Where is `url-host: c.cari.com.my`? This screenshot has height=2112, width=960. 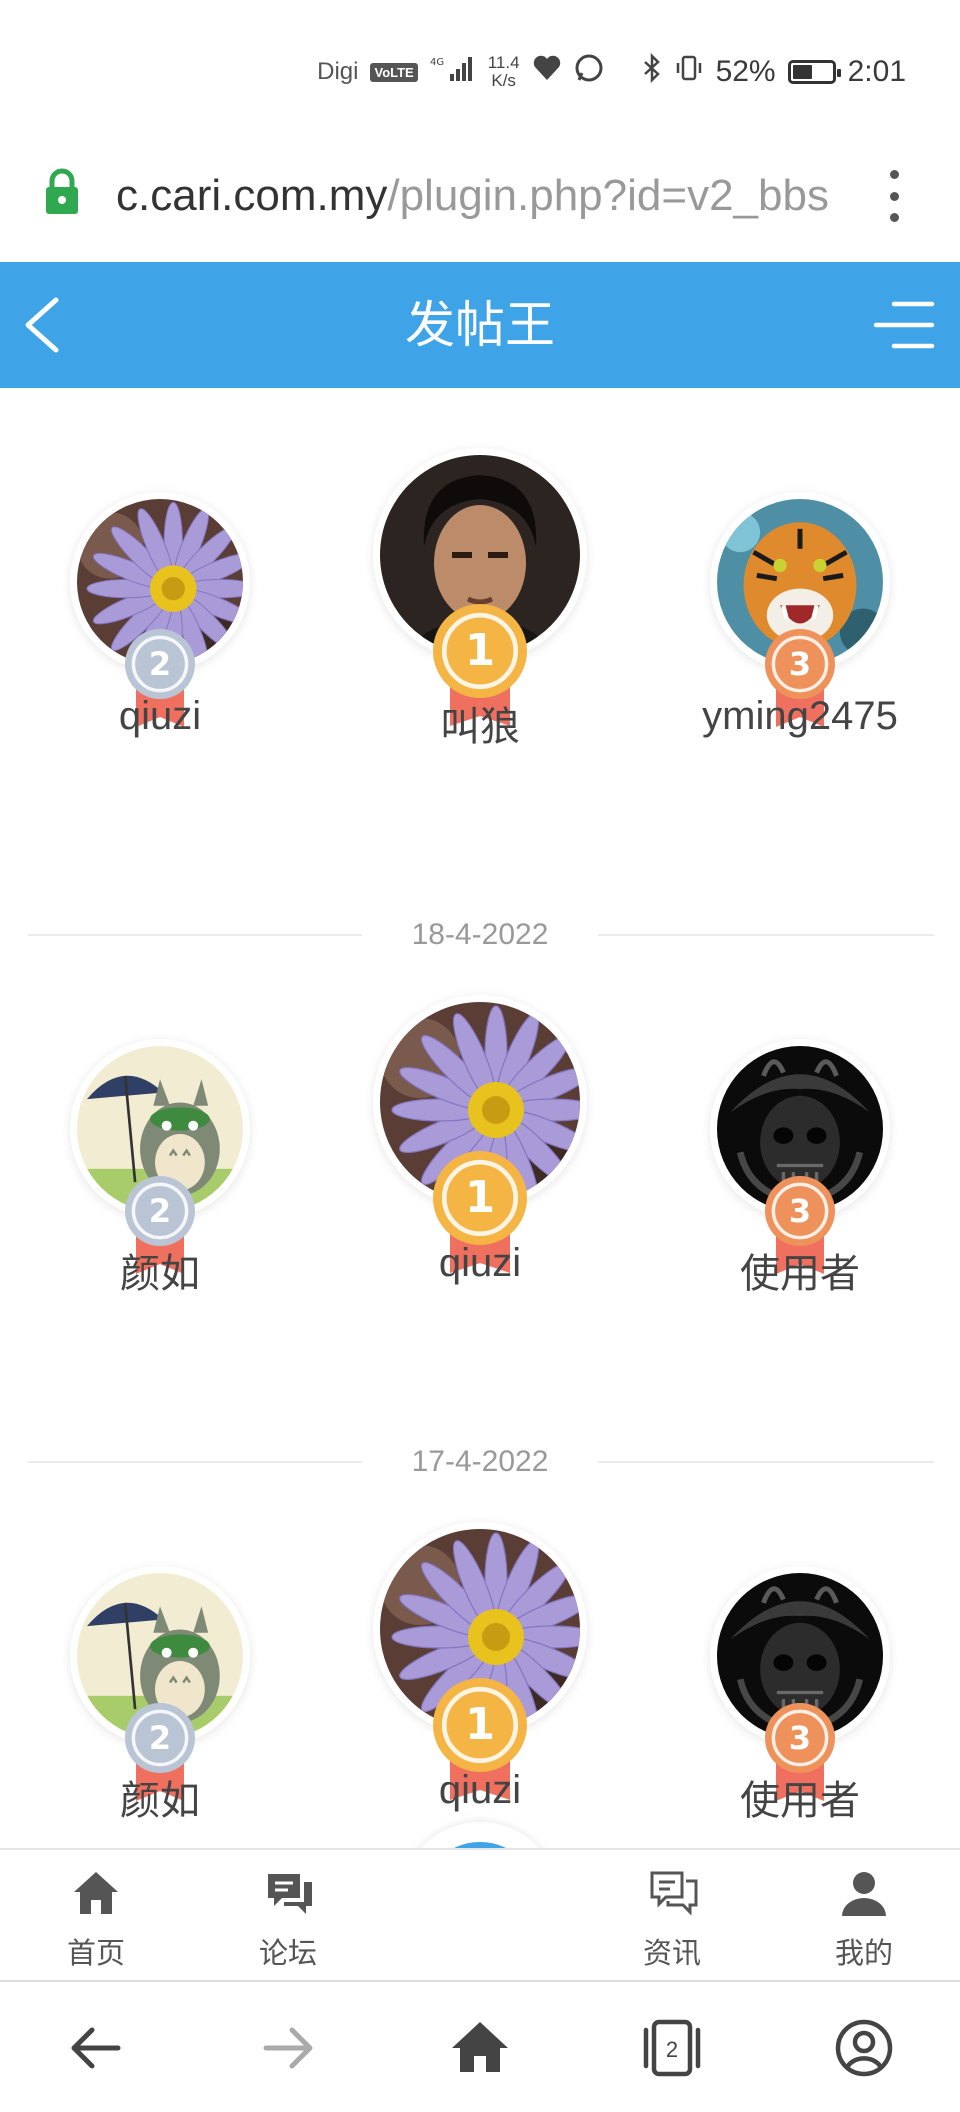 url-host: c.cari.com.my is located at coordinates (252, 195).